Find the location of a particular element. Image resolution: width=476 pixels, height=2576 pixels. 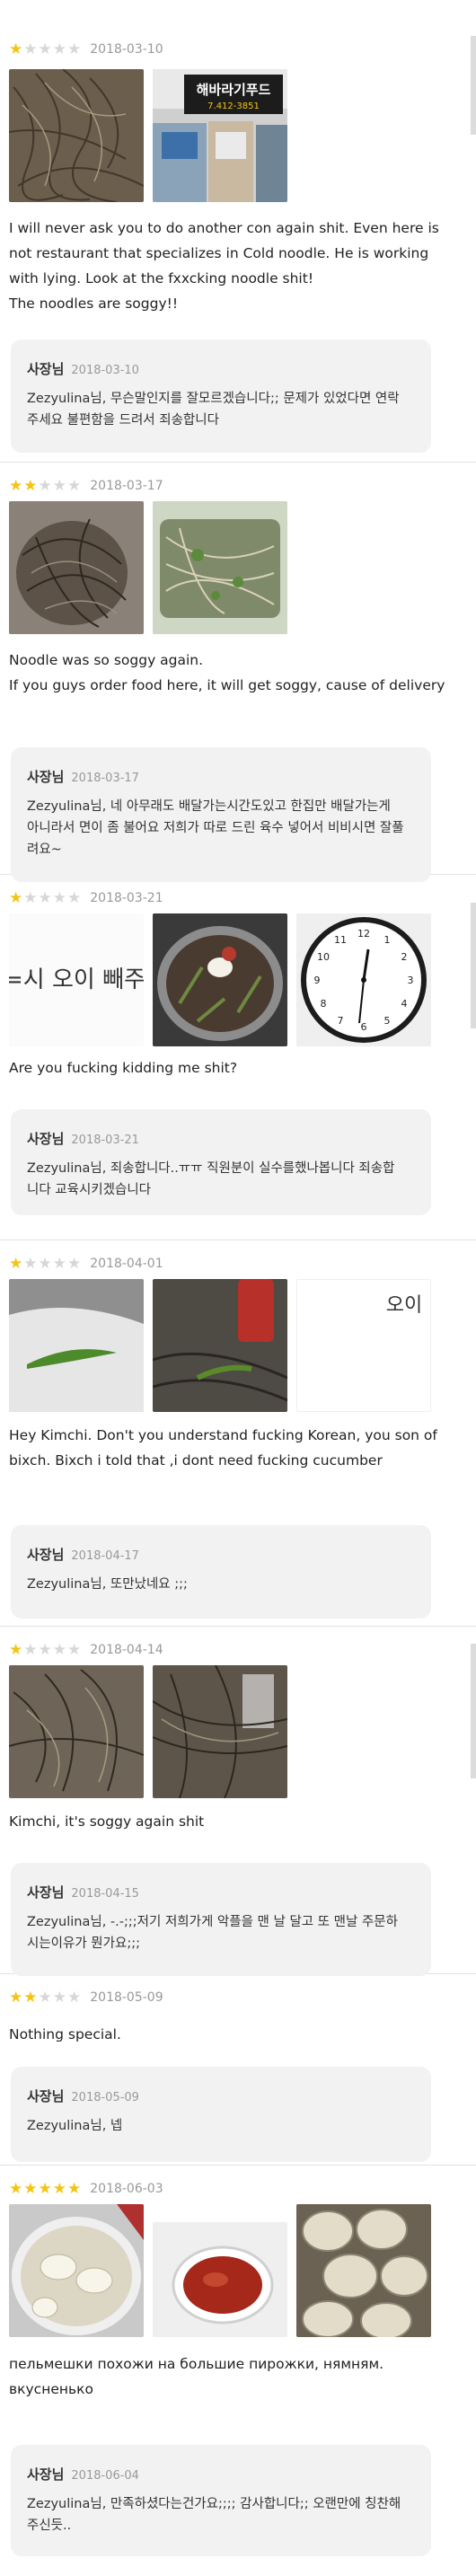

review-text: Are you fucking kidding me shit? is located at coordinates (123, 1068).